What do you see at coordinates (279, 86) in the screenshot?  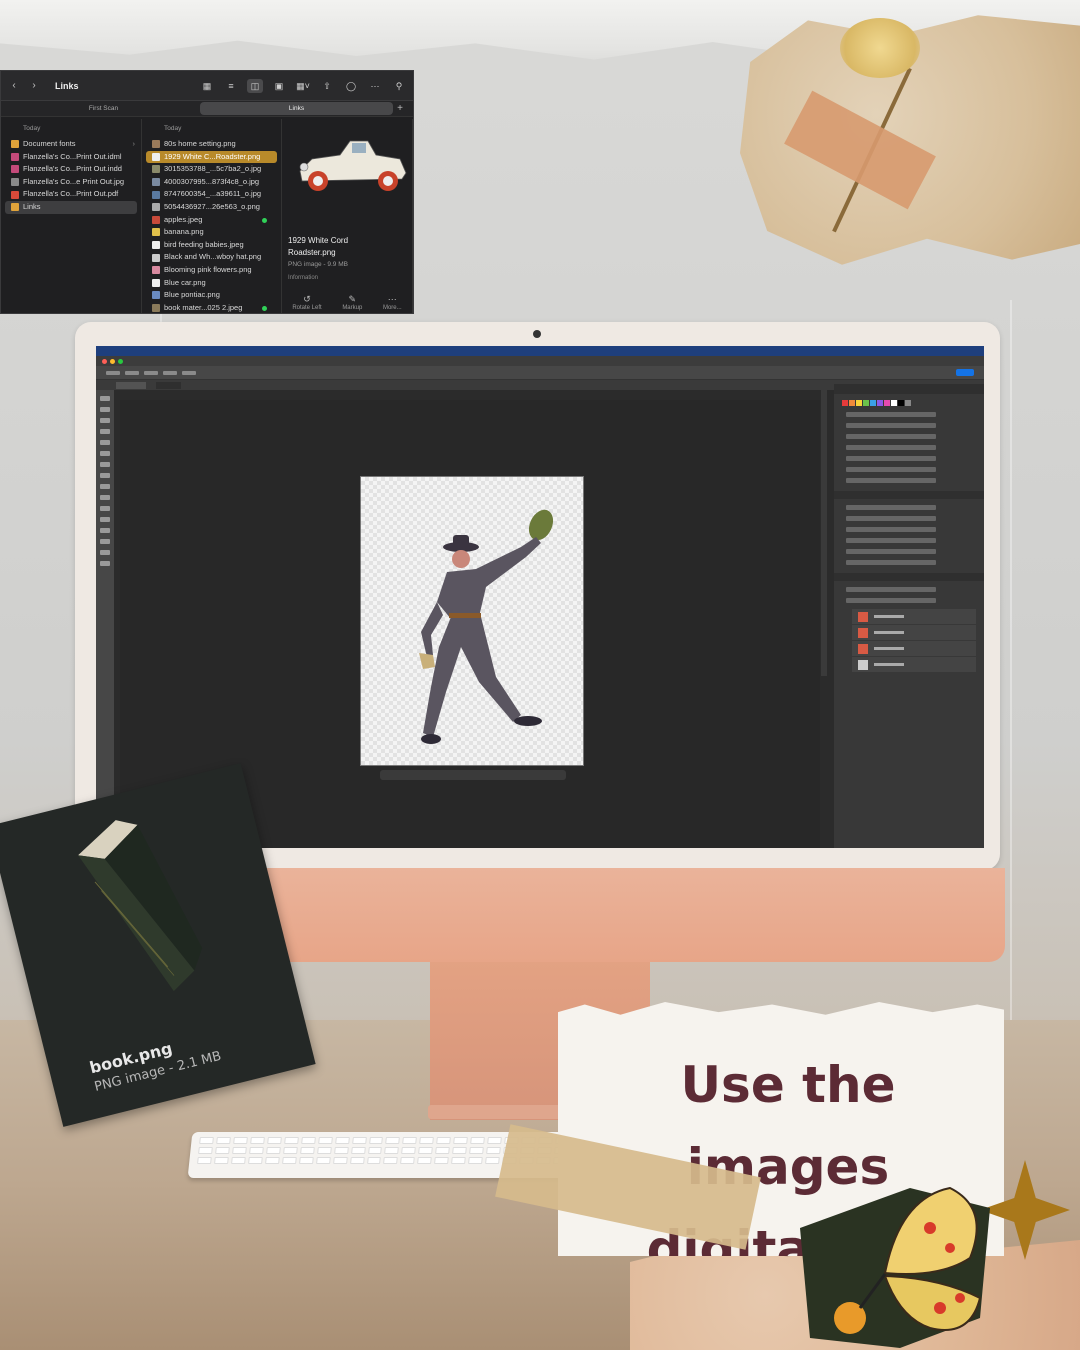 I see `gallery-view-icon: ▣` at bounding box center [279, 86].